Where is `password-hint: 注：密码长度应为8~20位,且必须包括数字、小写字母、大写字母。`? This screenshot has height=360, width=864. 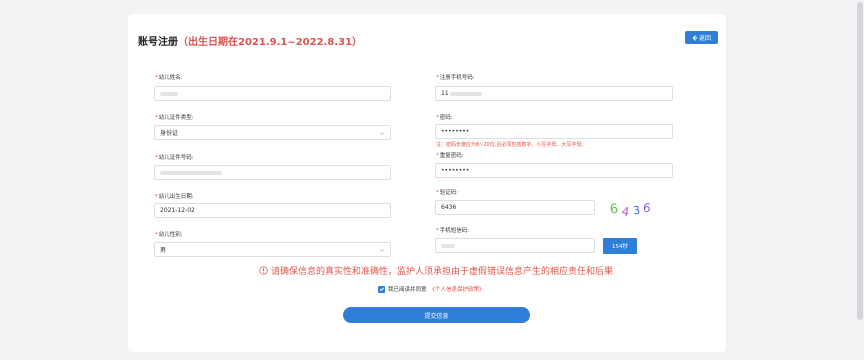
password-hint: 注：密码长度应为8~20位,且必须包括数字、小写字母、大写字母。 is located at coordinates (511, 145).